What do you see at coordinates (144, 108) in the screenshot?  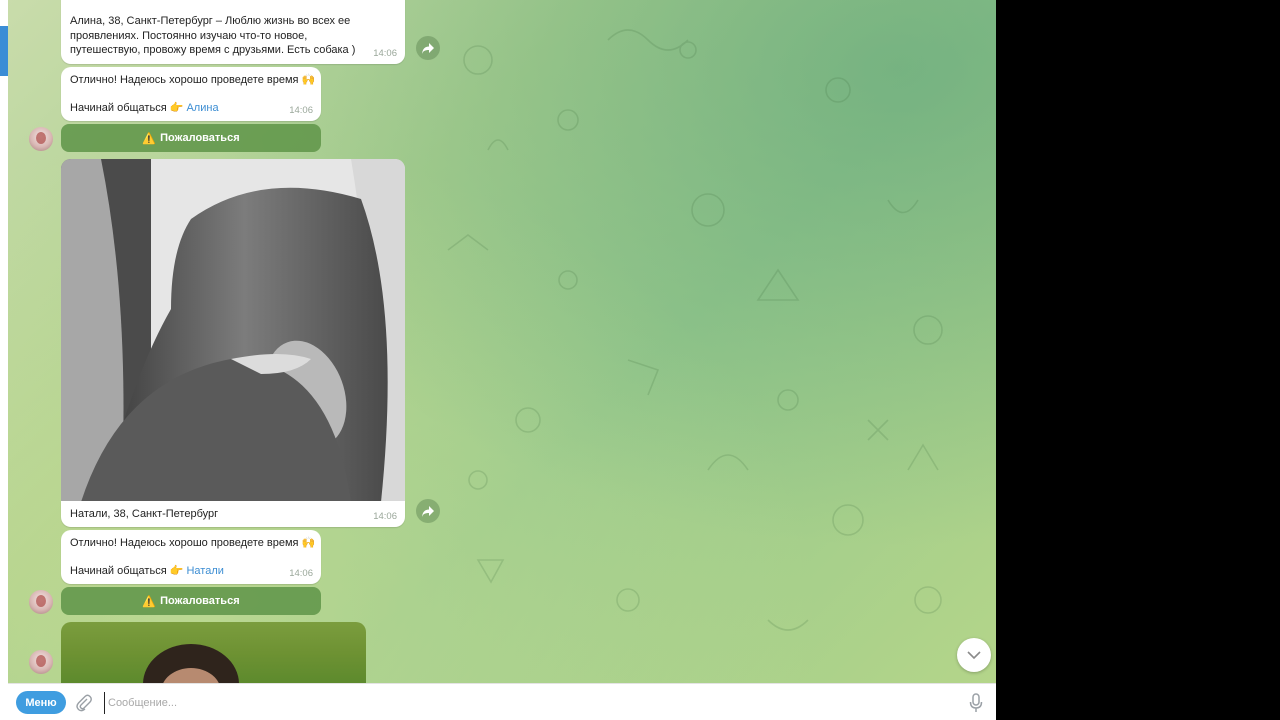 I see `message-line-2: Начинай общаться 👉 Алина` at bounding box center [144, 108].